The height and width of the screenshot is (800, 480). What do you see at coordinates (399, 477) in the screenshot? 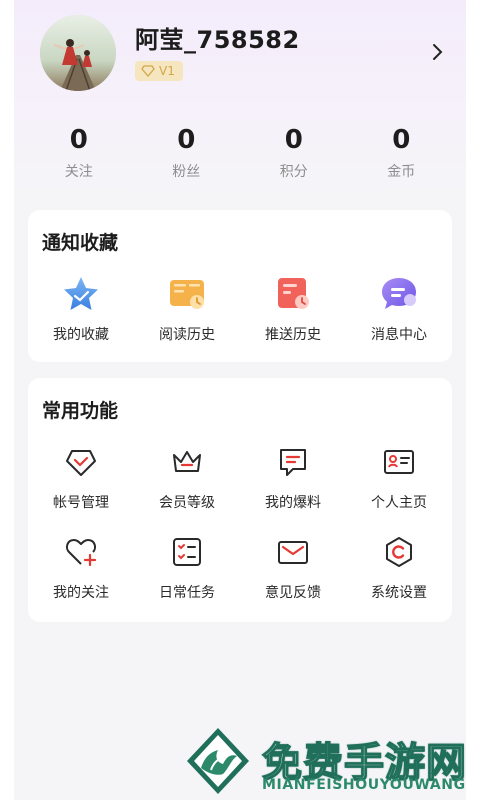
I see `personal-homepage-button: 个人主页` at bounding box center [399, 477].